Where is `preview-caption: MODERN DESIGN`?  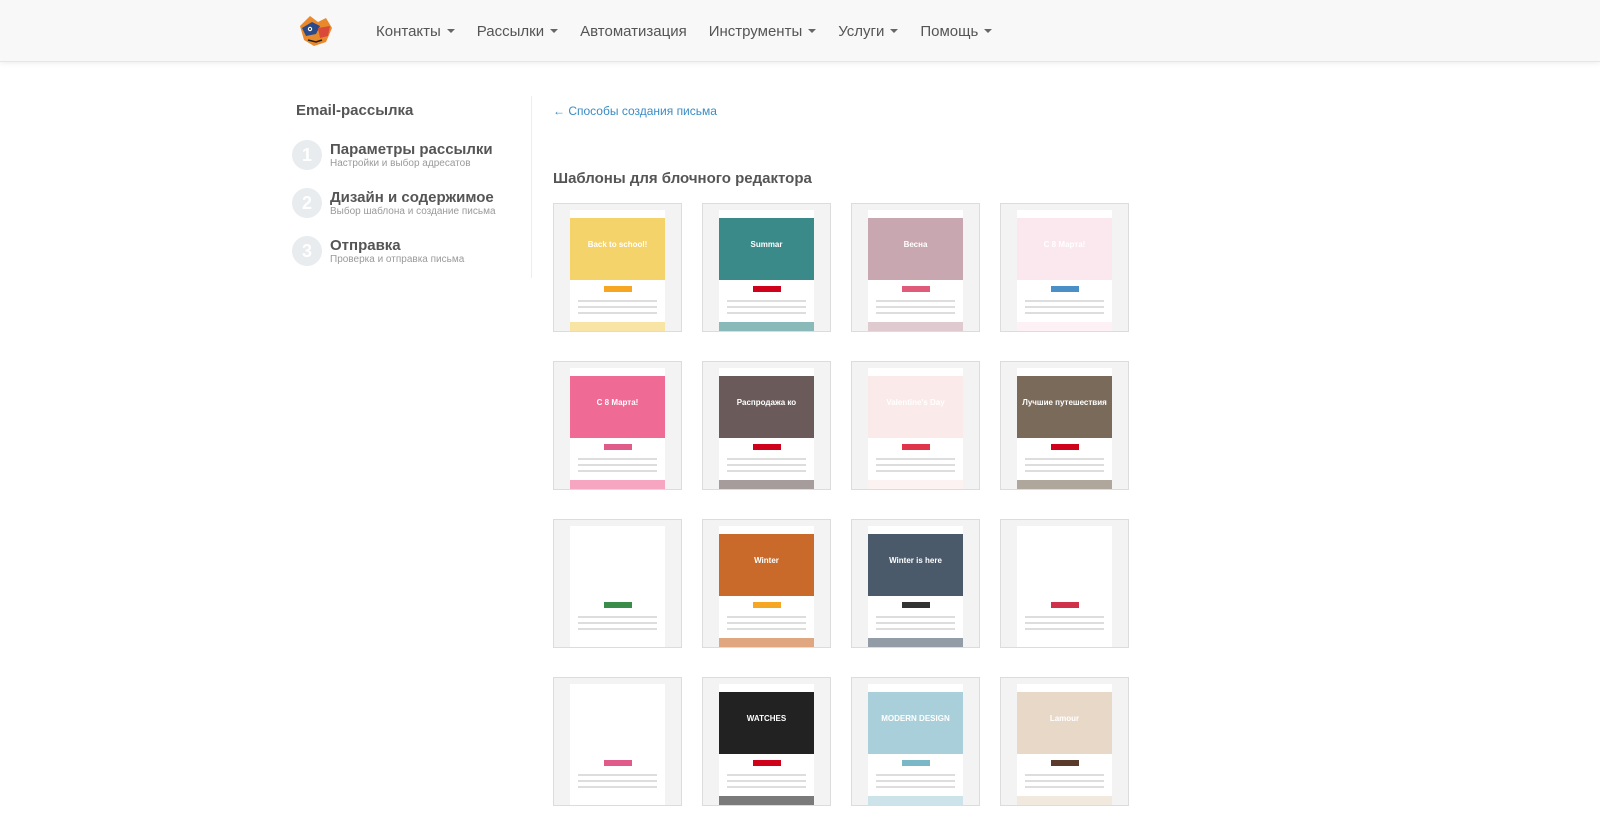 preview-caption: MODERN DESIGN is located at coordinates (915, 718).